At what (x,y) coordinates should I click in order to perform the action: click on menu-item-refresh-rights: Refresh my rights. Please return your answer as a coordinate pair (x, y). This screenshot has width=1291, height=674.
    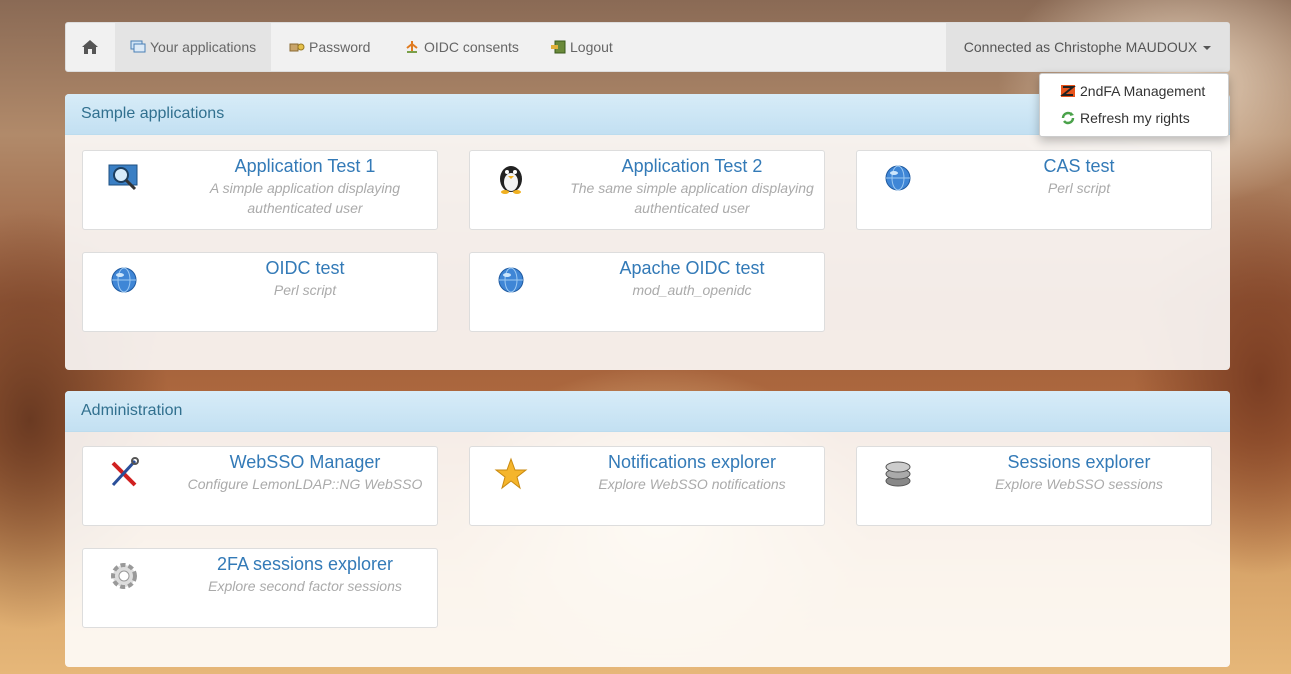
    Looking at the image, I should click on (1125, 118).